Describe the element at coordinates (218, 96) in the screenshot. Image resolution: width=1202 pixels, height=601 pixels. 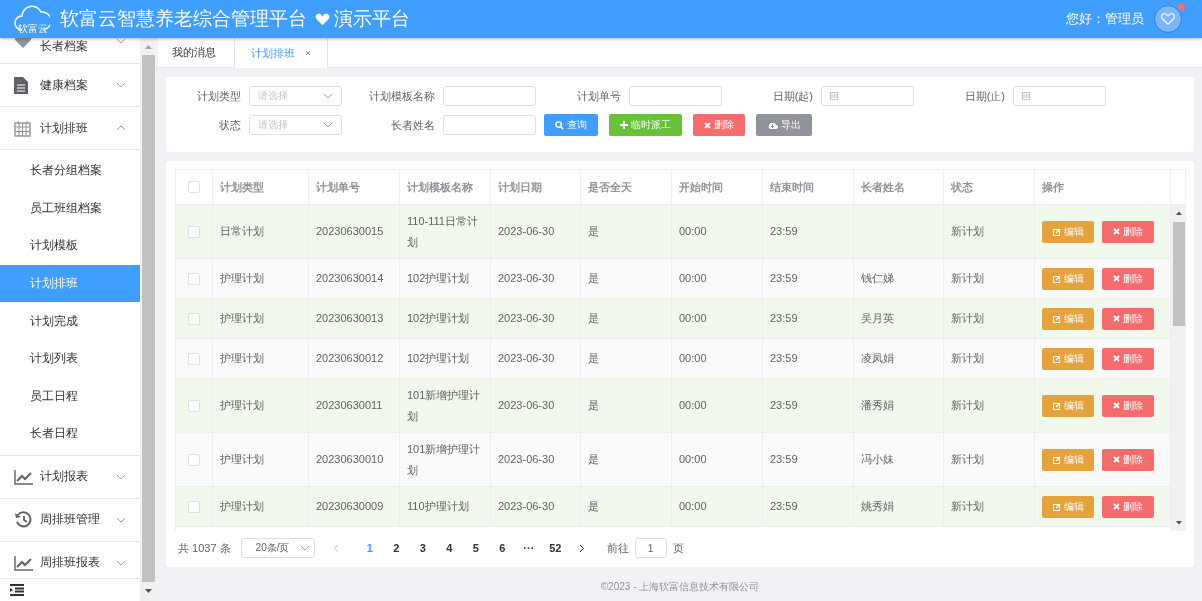
I see `field-label: 计划类型` at that location.